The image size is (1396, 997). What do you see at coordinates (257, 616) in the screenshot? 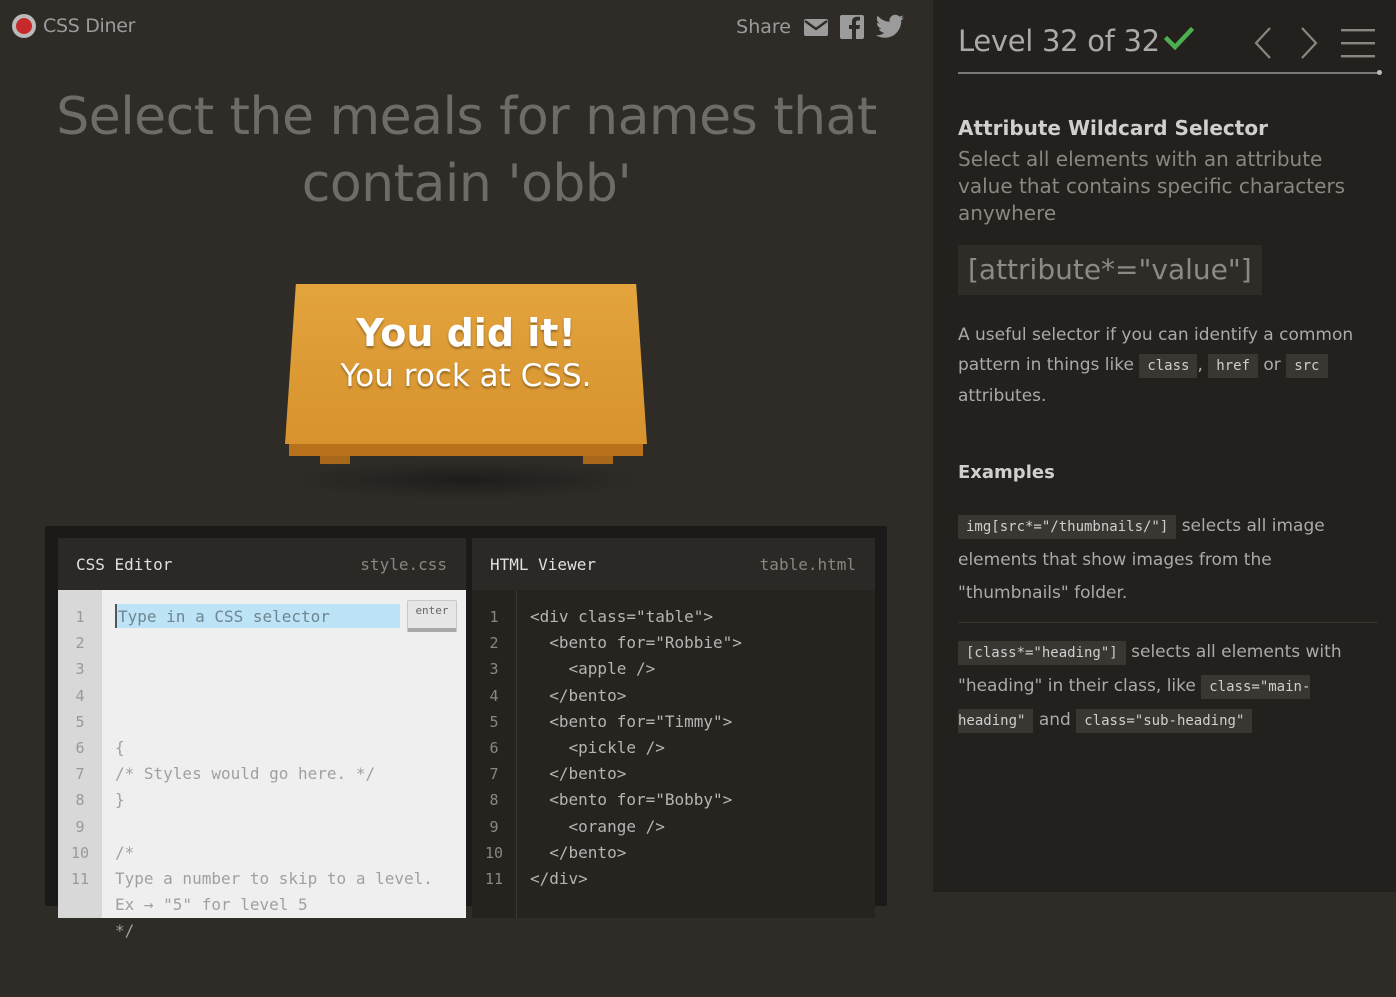
I see `css-selector-input` at bounding box center [257, 616].